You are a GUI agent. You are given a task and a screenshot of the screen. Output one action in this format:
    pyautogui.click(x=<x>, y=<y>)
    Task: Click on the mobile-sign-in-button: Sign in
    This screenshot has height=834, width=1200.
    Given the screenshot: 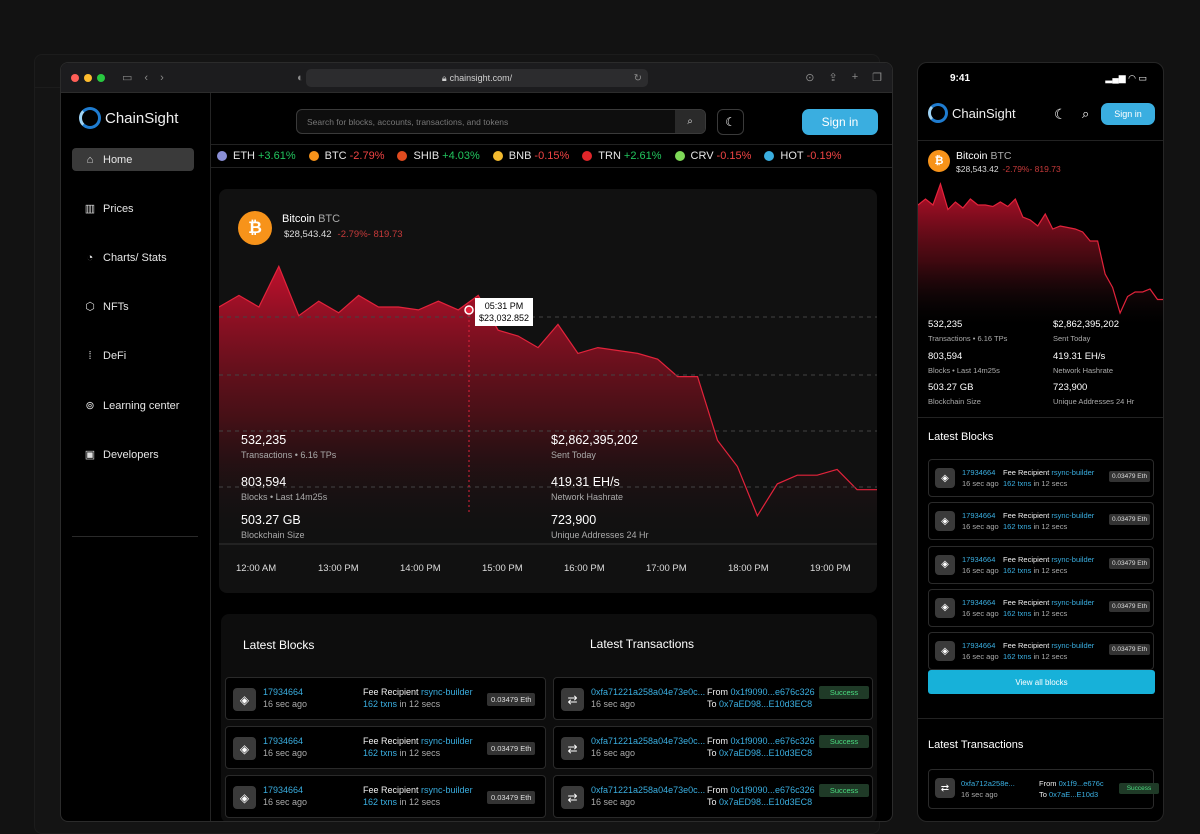 What is the action you would take?
    pyautogui.click(x=1128, y=114)
    